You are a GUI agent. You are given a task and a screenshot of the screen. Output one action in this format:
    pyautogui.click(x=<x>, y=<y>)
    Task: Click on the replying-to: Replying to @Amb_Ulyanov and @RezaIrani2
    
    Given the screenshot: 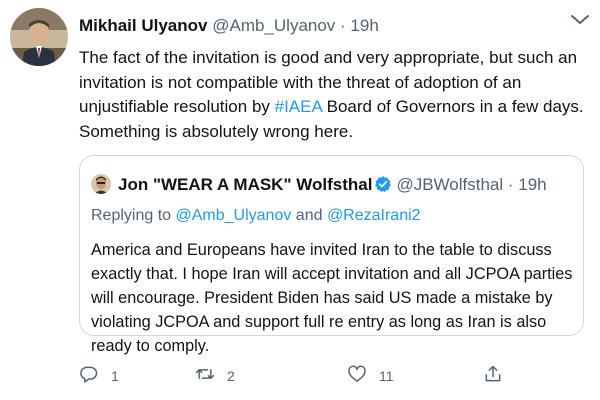 What is the action you would take?
    pyautogui.click(x=256, y=216)
    